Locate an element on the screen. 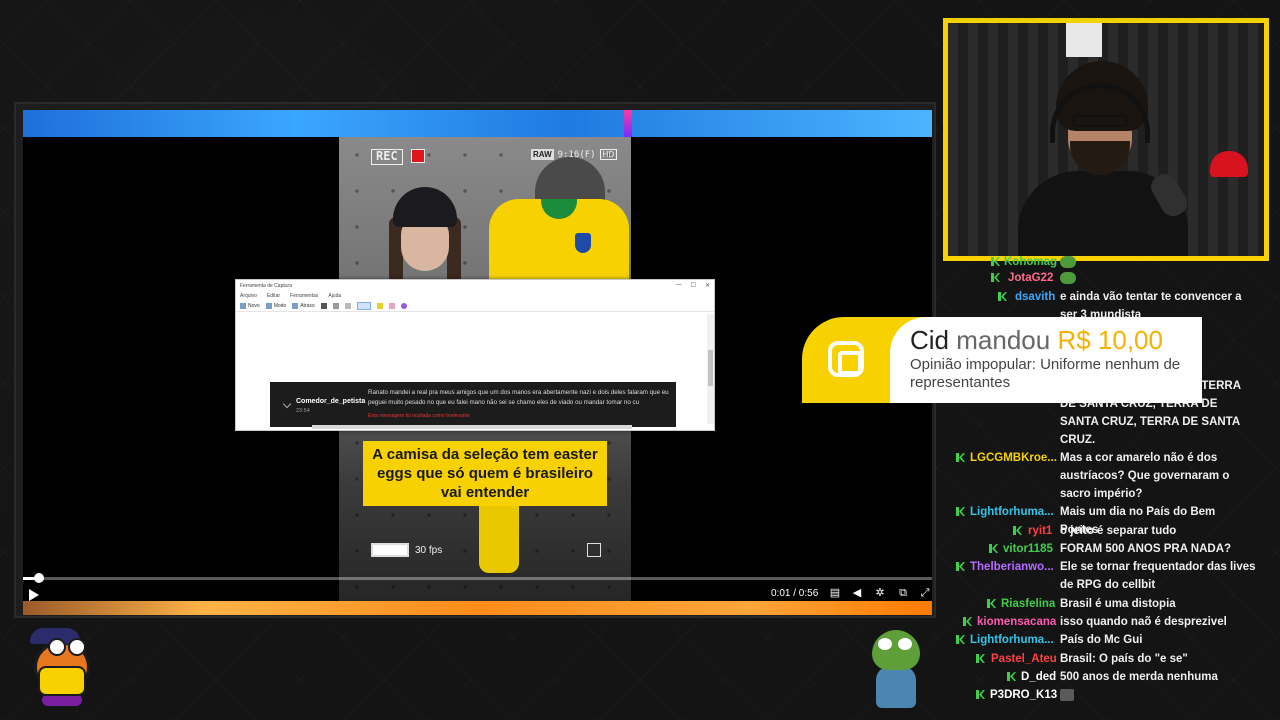 The width and height of the screenshot is (1280, 720). snip-titlebar: Ferramenta de Captura — ☐ ✕ is located at coordinates (475, 285).